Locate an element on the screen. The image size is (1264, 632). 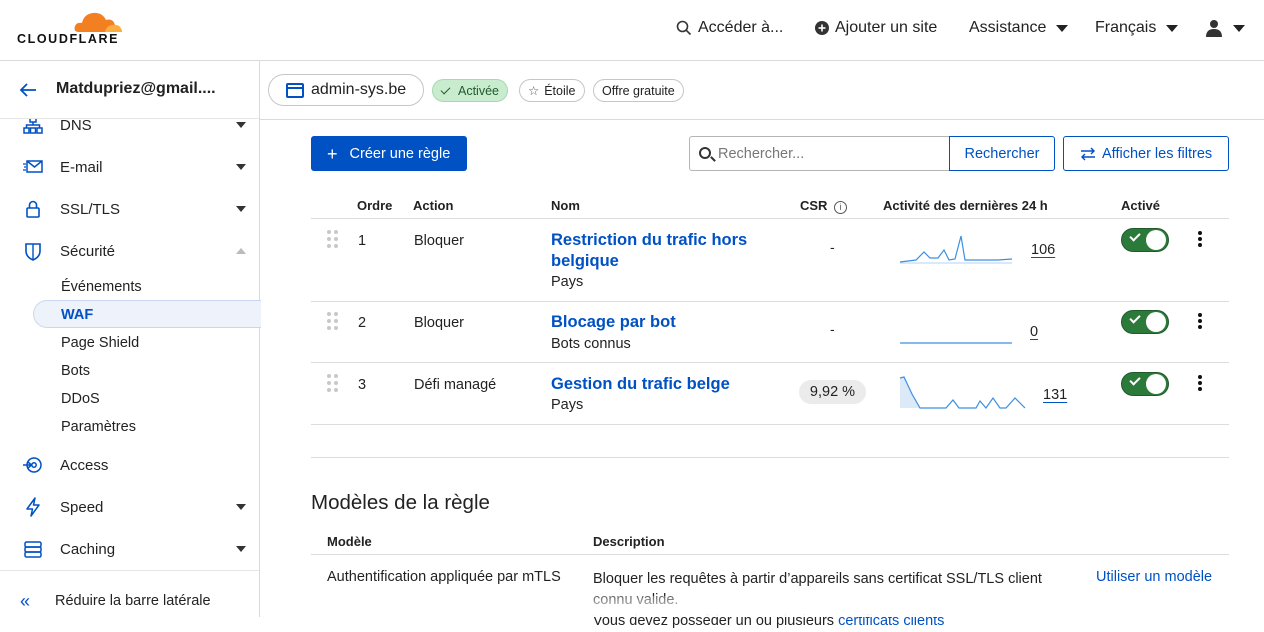
status-badge: Activée is located at coordinates (470, 90).